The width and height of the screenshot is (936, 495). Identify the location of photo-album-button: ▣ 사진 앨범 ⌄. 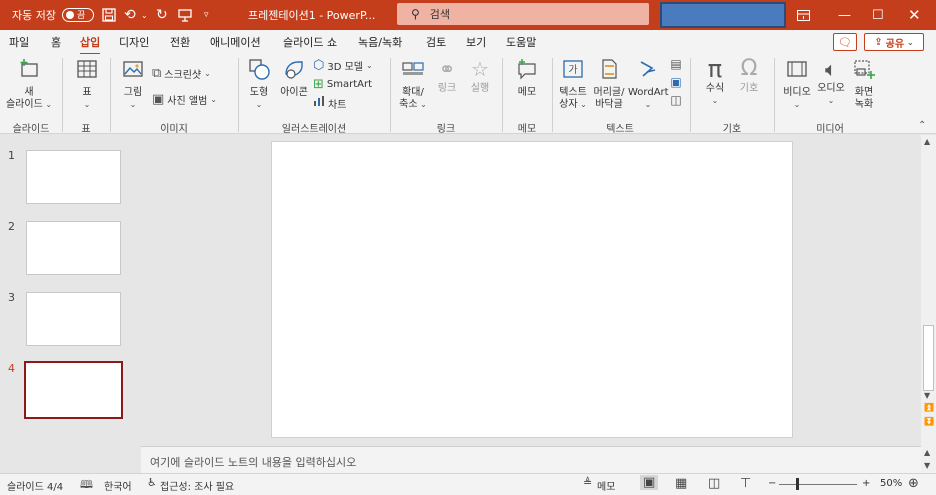
(184, 99).